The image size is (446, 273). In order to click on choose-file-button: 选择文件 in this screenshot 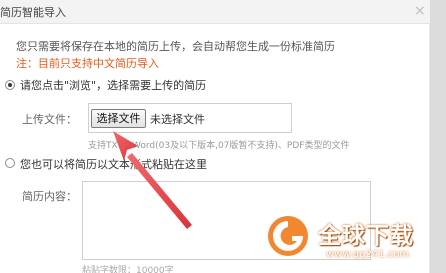, I will do `click(118, 118)`.